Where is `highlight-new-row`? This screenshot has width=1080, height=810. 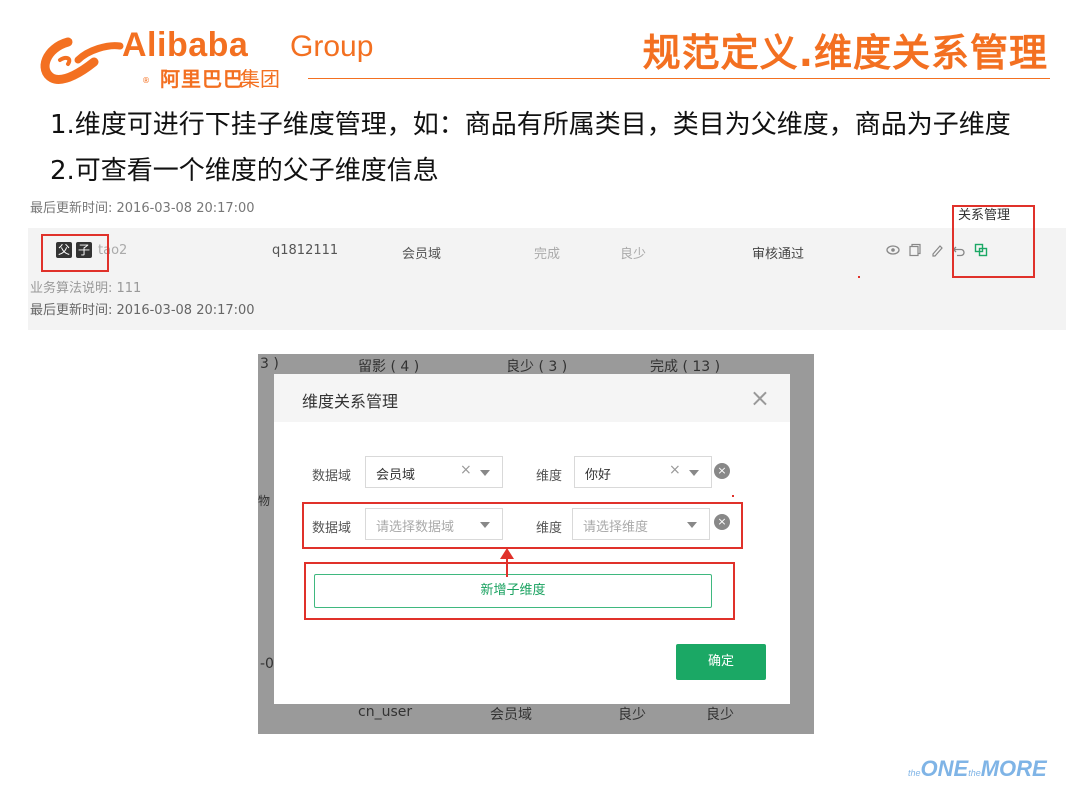
highlight-new-row is located at coordinates (522, 525).